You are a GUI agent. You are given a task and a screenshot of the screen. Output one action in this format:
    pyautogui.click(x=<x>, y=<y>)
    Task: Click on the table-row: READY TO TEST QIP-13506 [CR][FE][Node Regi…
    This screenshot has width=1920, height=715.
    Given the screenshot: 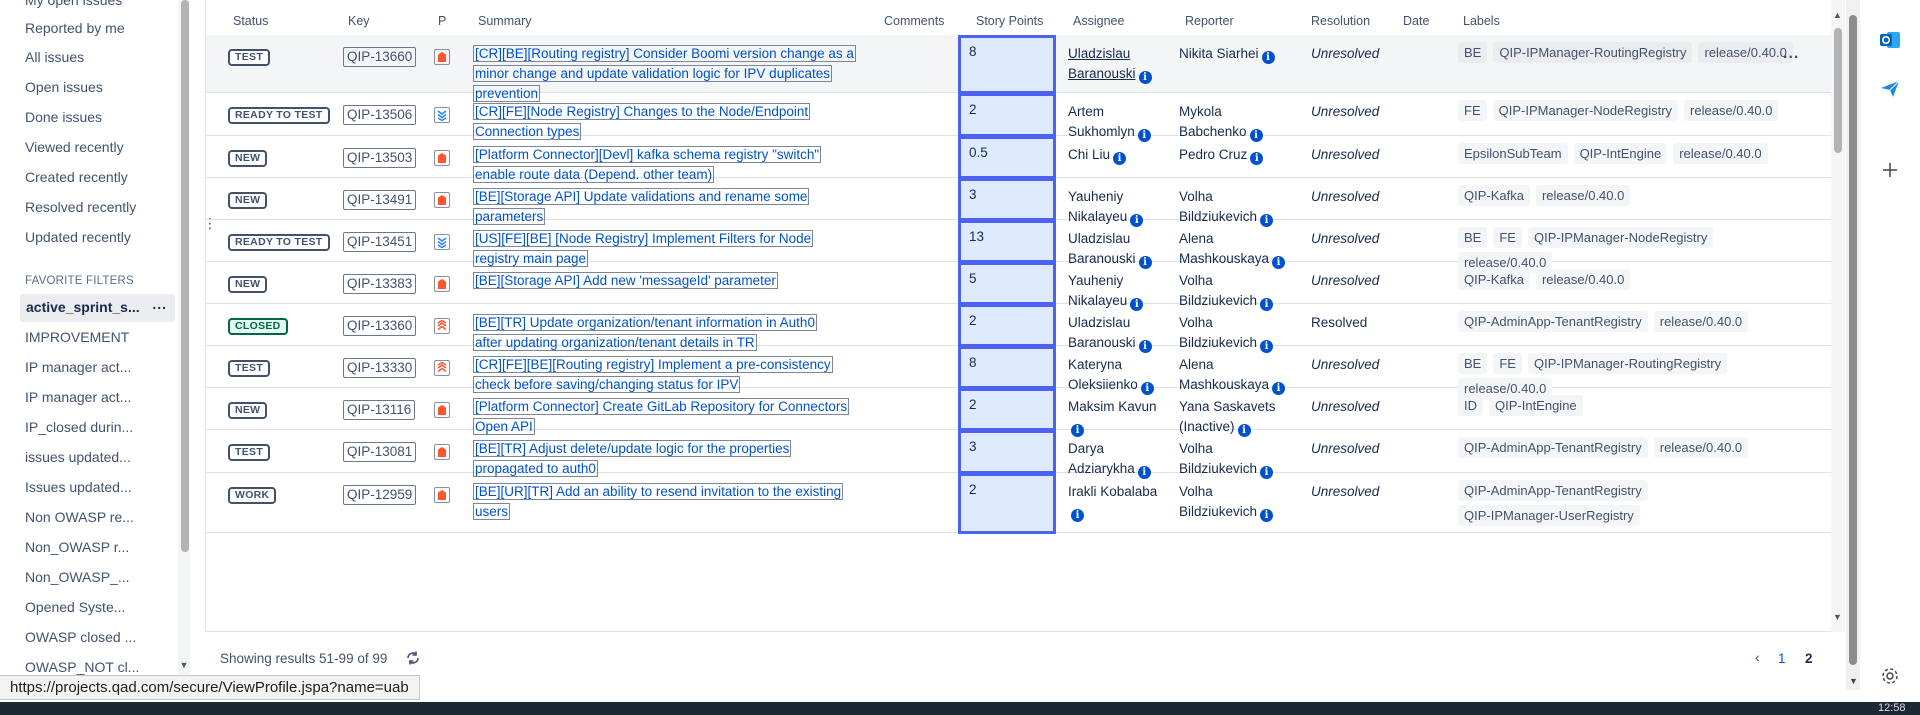 What is the action you would take?
    pyautogui.click(x=1018, y=117)
    